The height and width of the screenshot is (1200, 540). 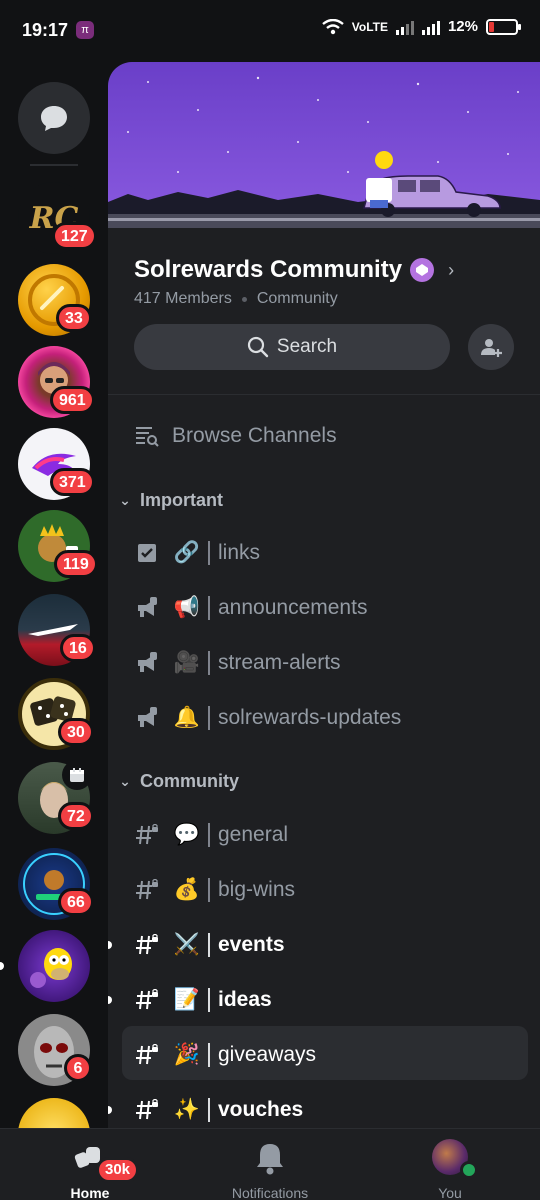 I want to click on channel-name: links, so click(x=239, y=552).